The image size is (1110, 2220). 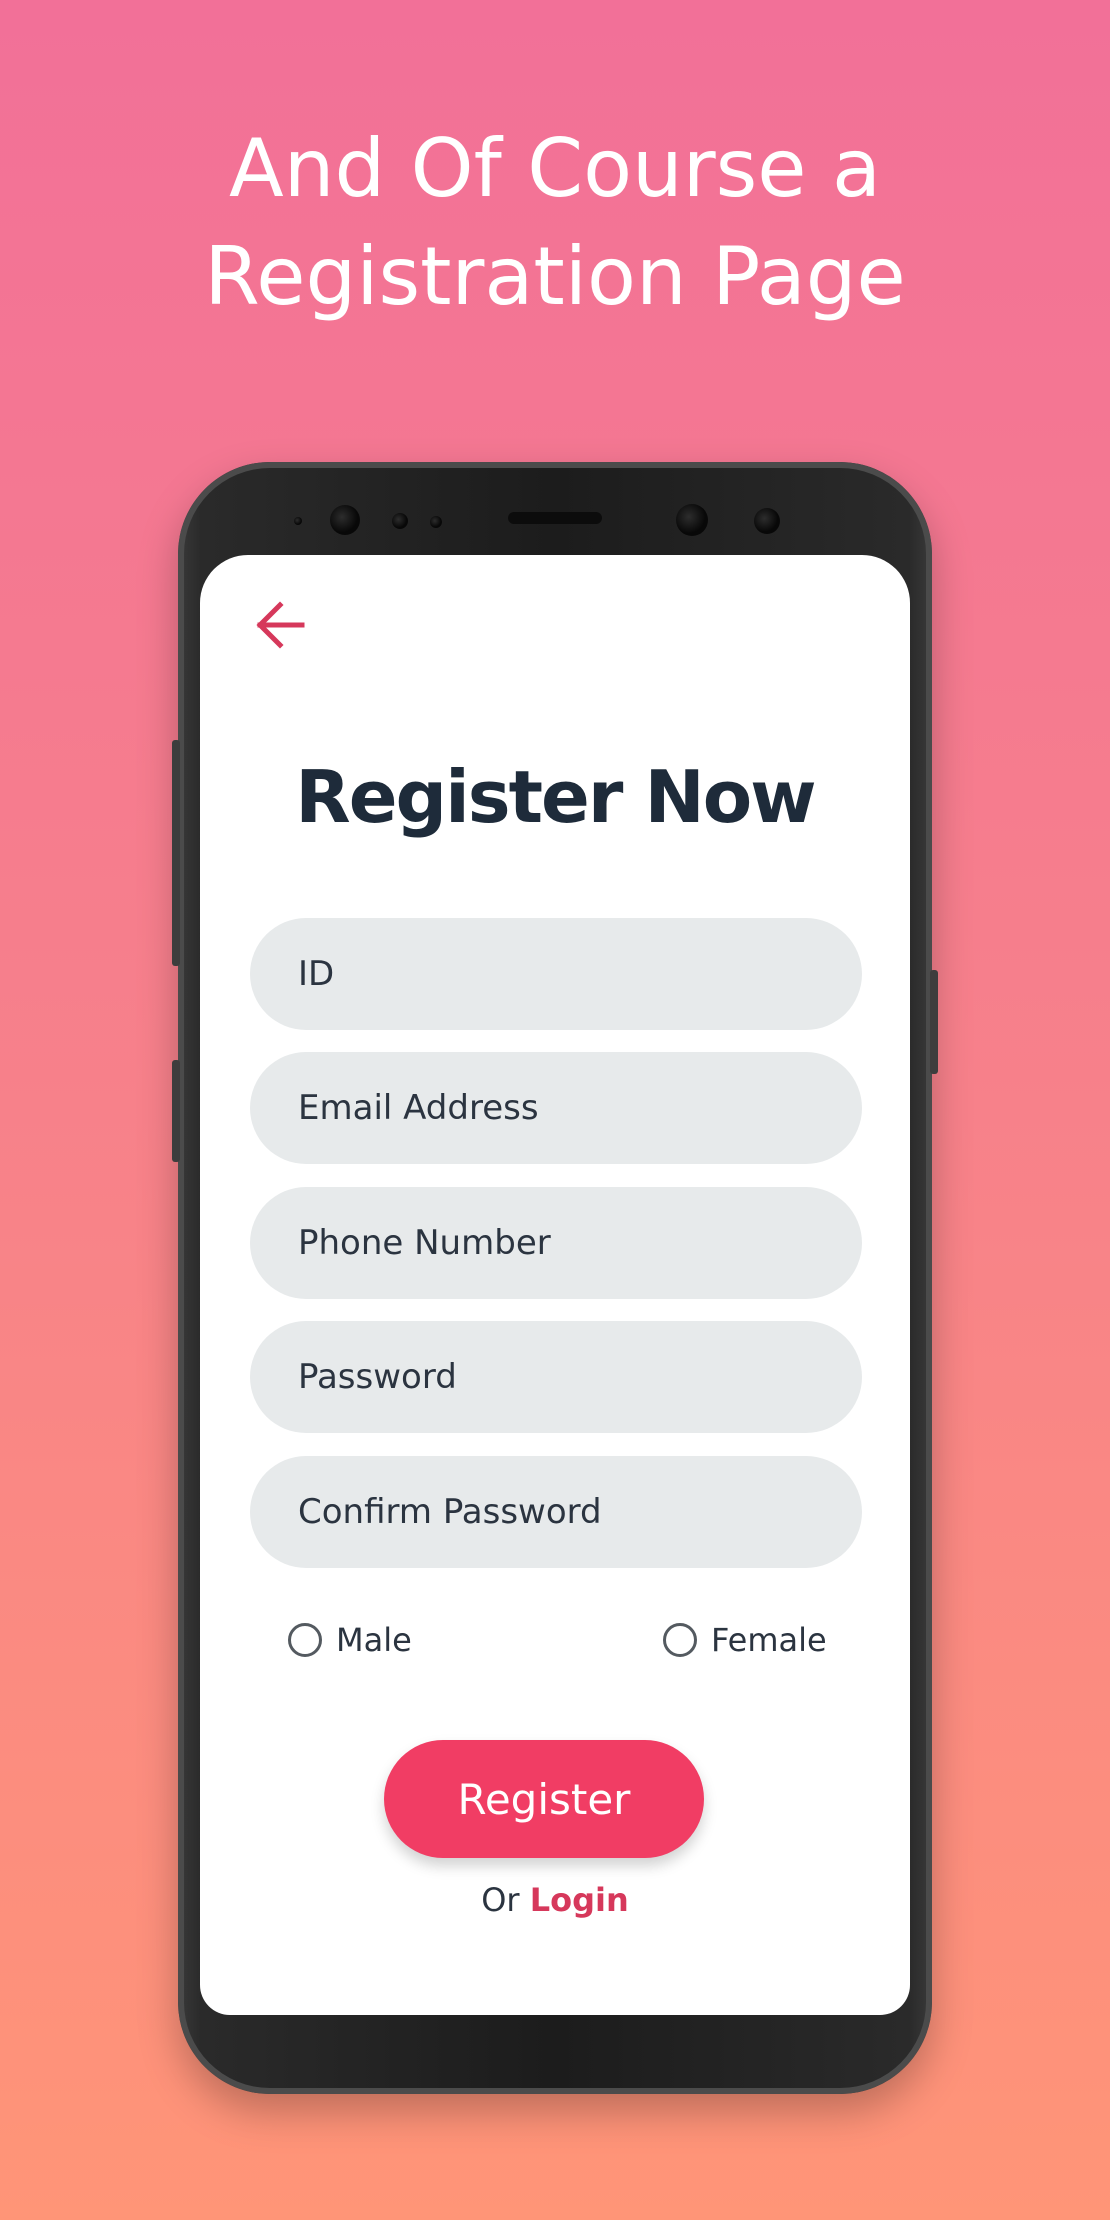 What do you see at coordinates (579, 1900) in the screenshot?
I see `login-link: Login` at bounding box center [579, 1900].